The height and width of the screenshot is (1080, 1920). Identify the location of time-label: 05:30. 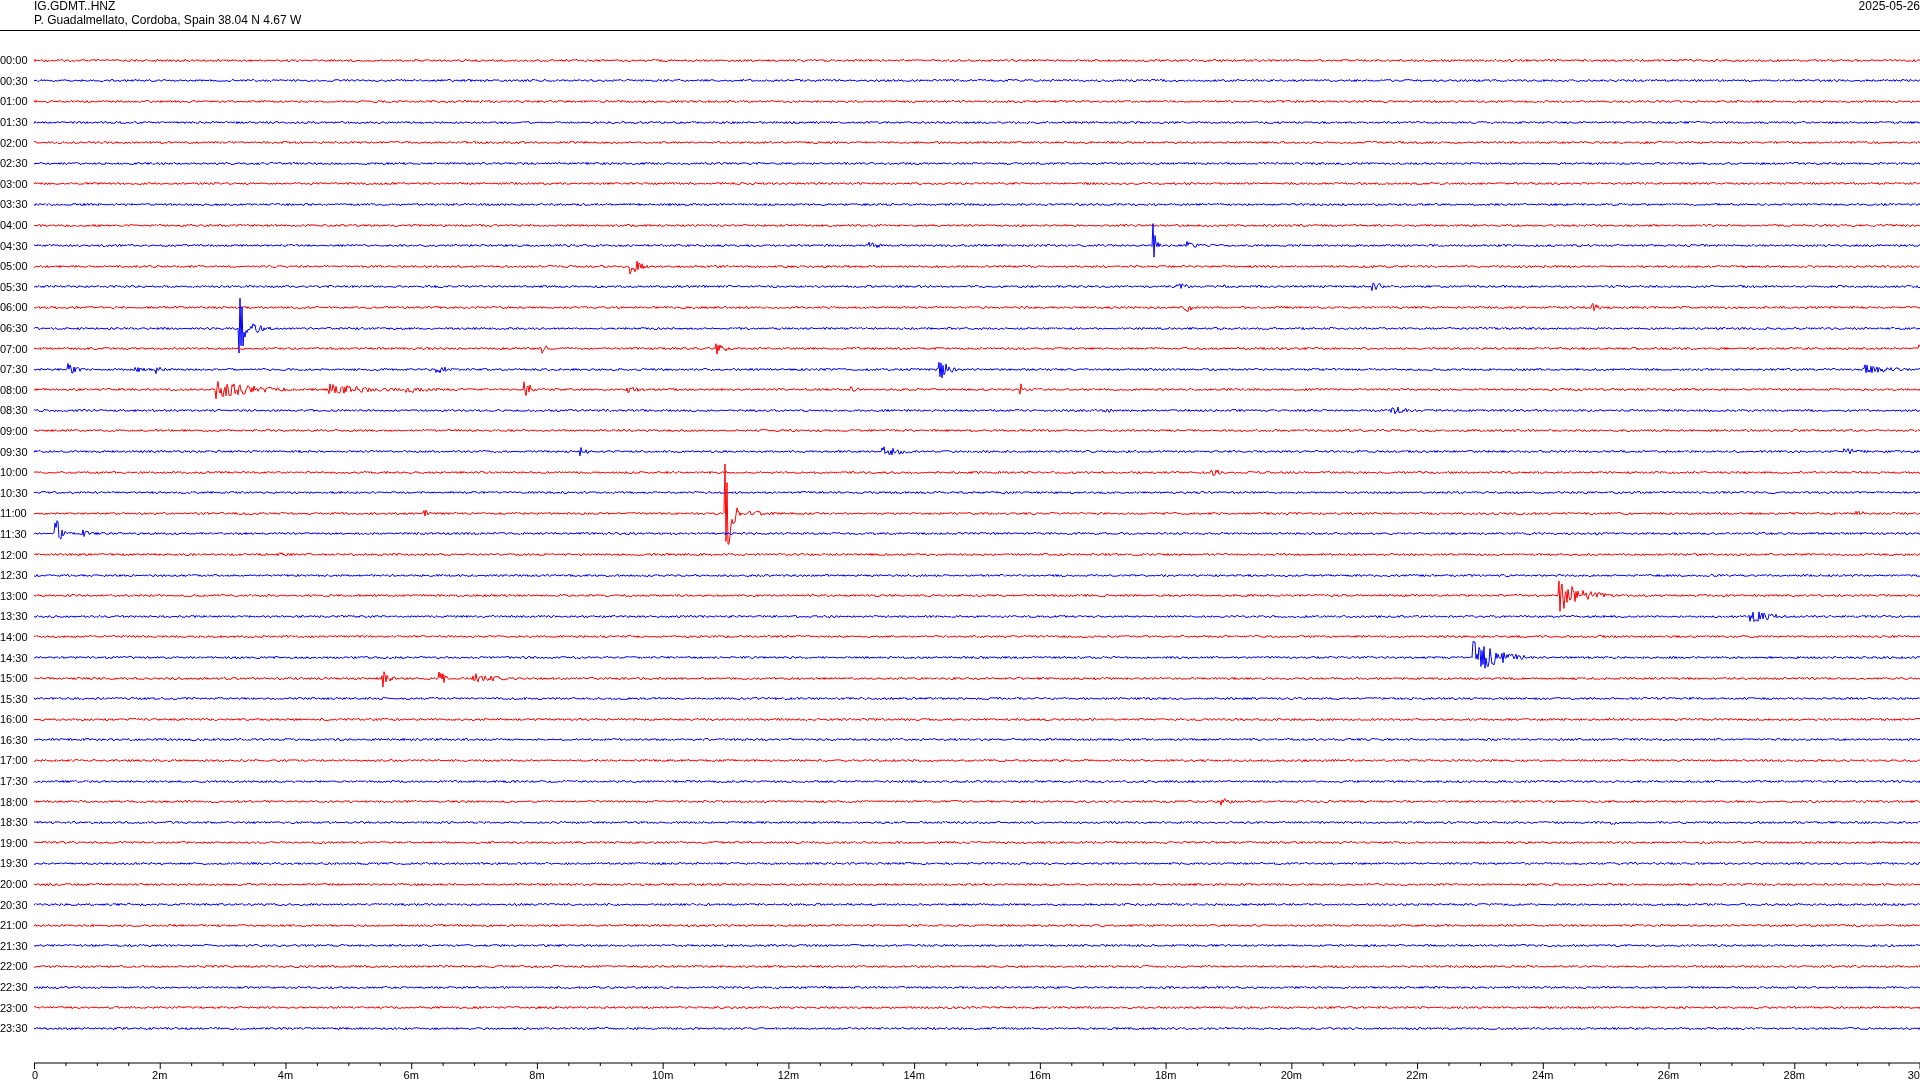
(14, 286).